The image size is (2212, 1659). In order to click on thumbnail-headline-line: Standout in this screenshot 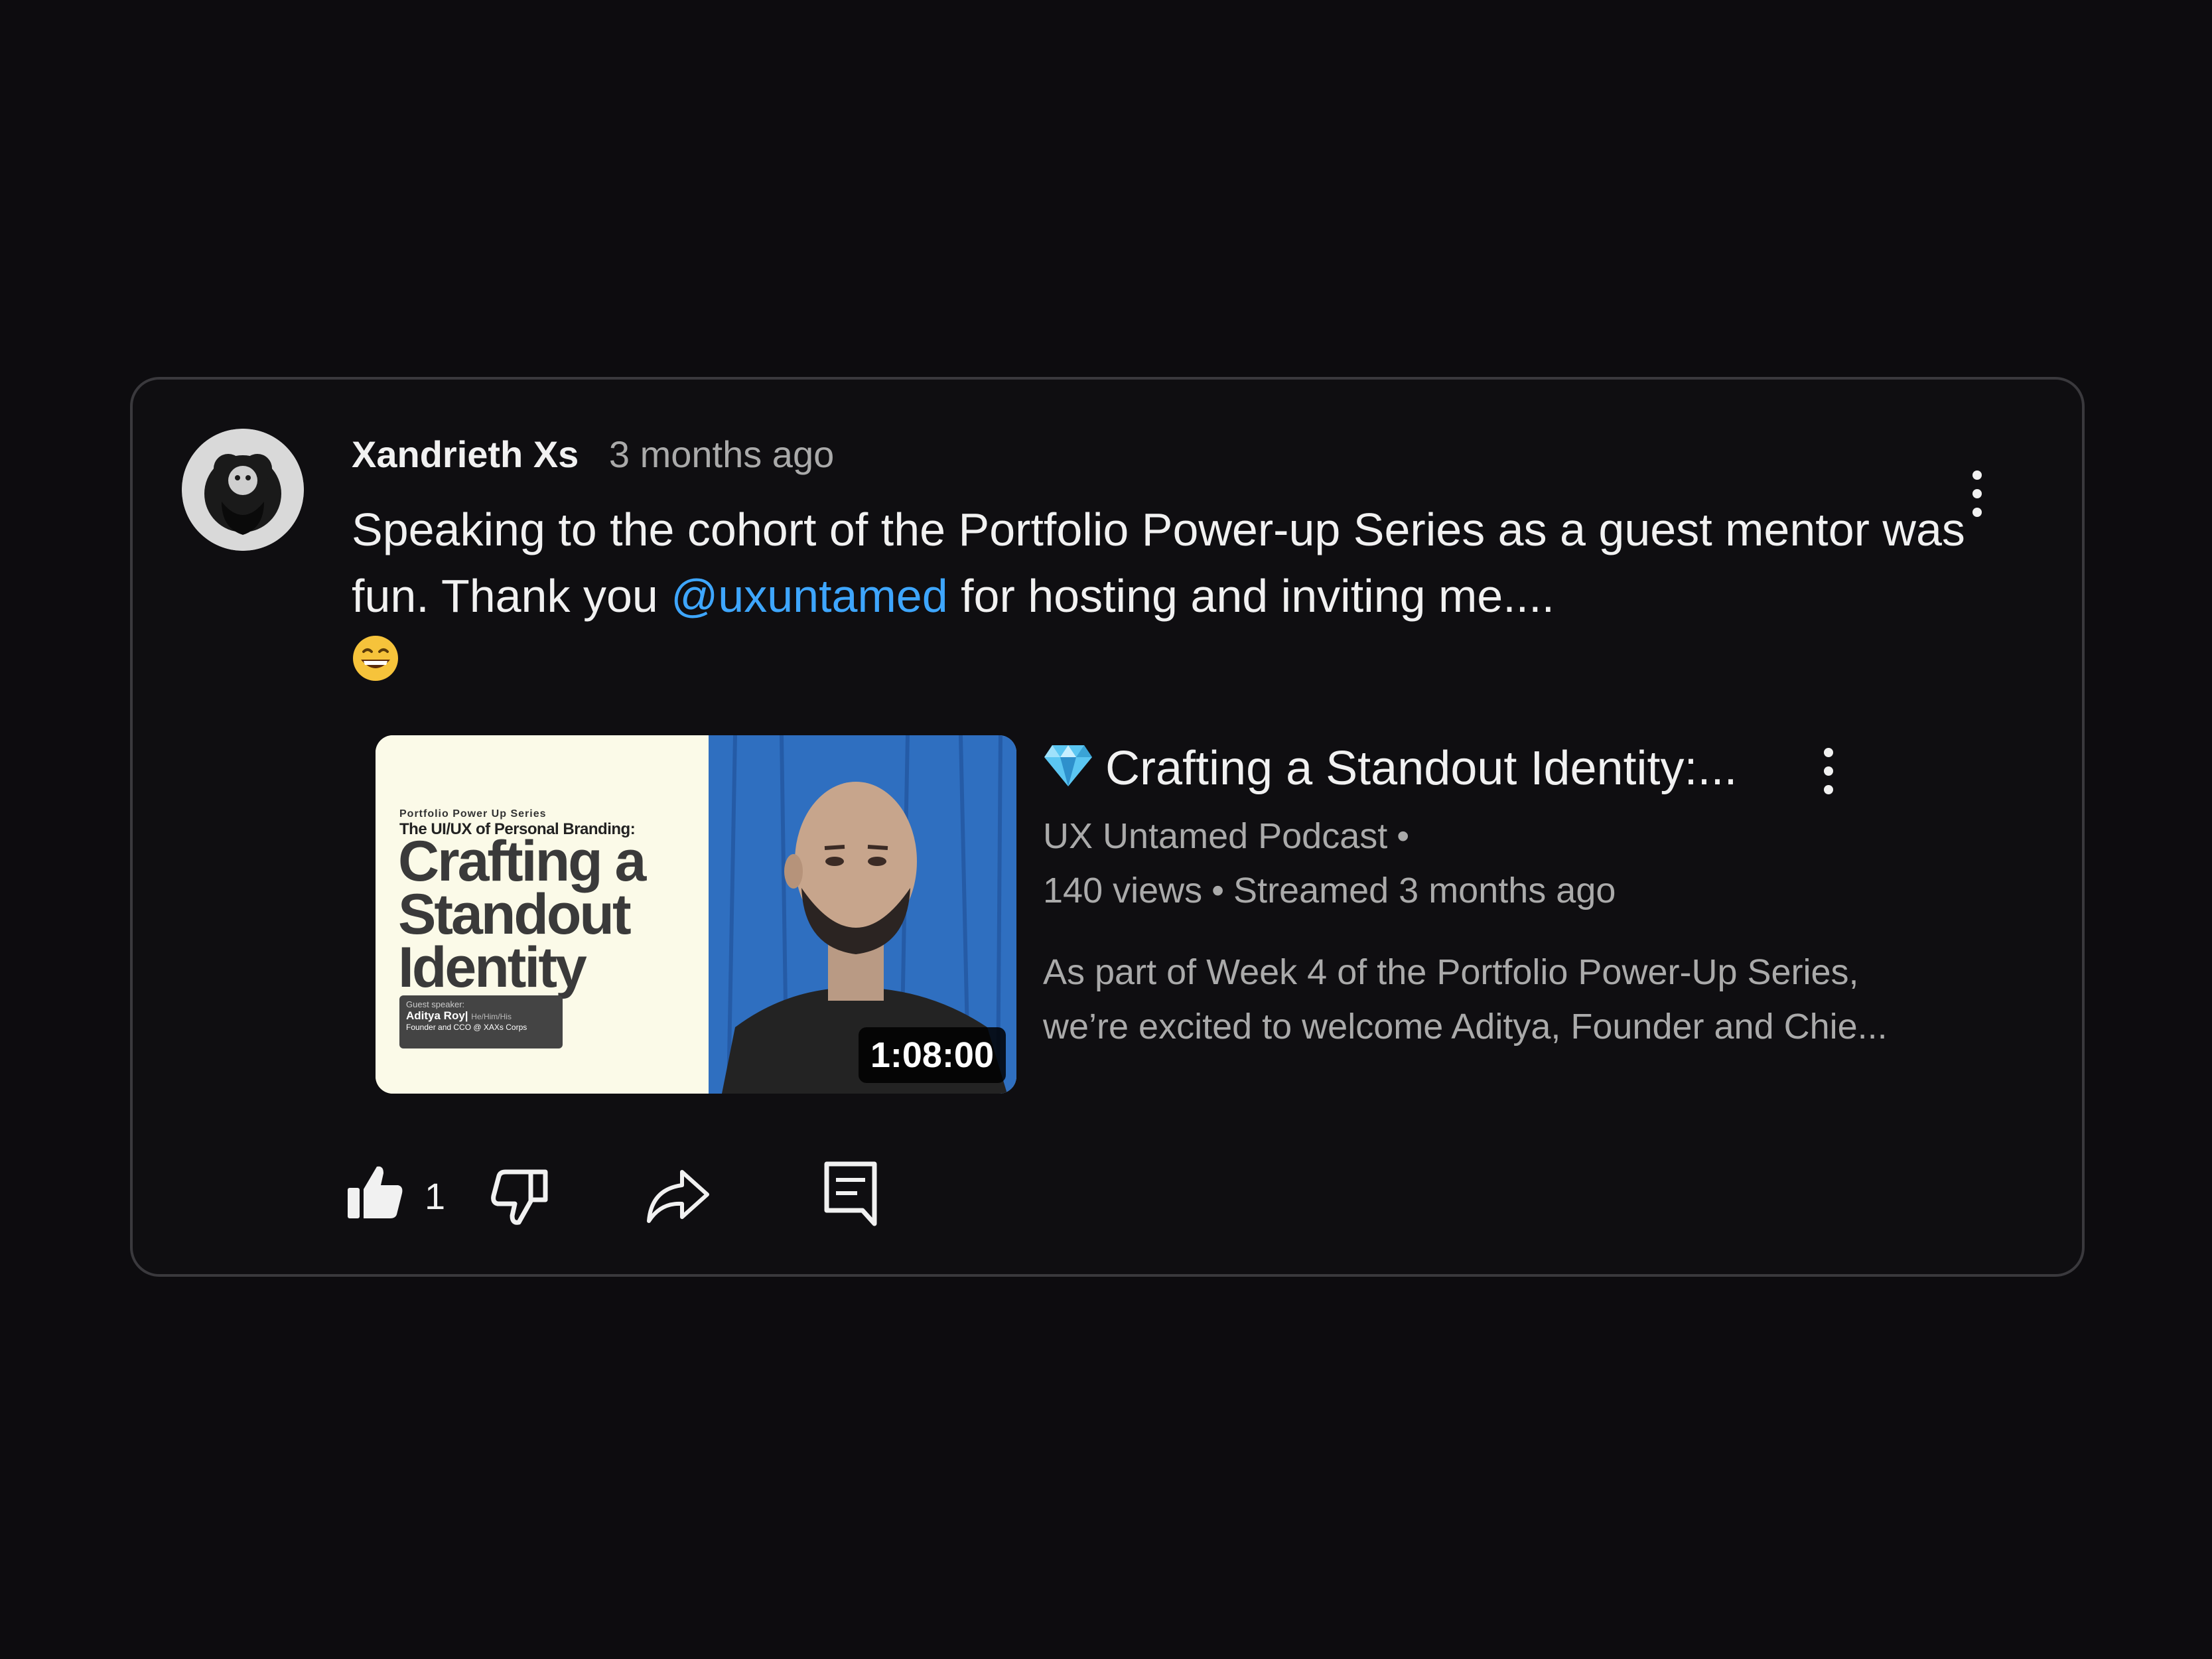, I will do `click(515, 914)`.